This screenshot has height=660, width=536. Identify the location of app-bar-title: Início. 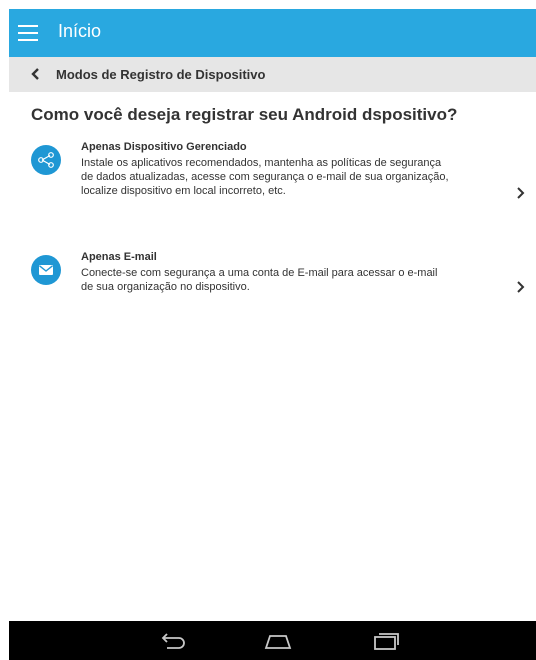
(80, 31).